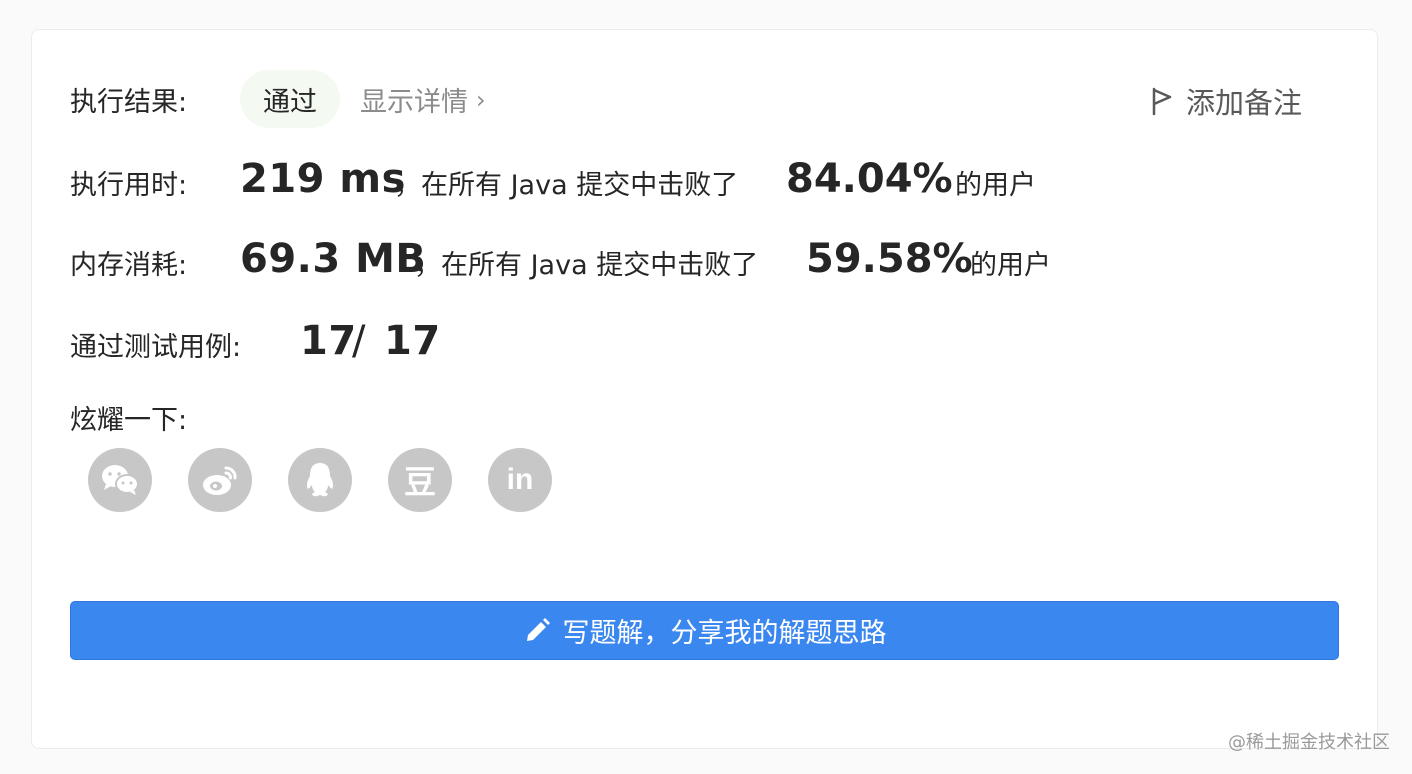 The height and width of the screenshot is (774, 1412). I want to click on share-label: 炫耀一下:, so click(129, 420).